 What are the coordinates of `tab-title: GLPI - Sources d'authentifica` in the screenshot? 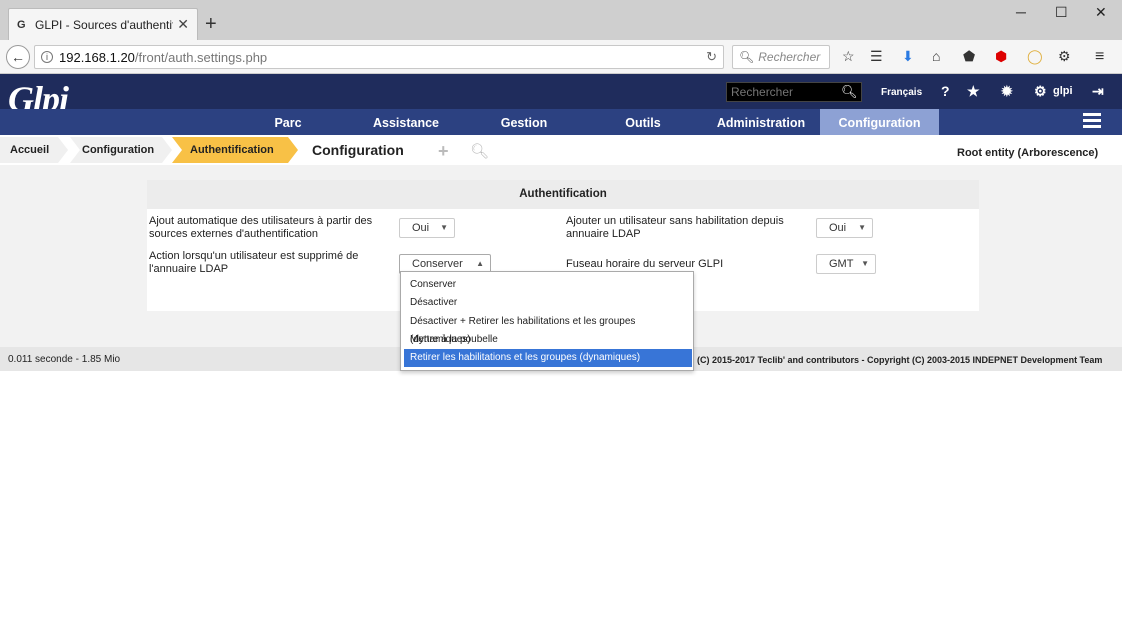 It's located at (104, 24).